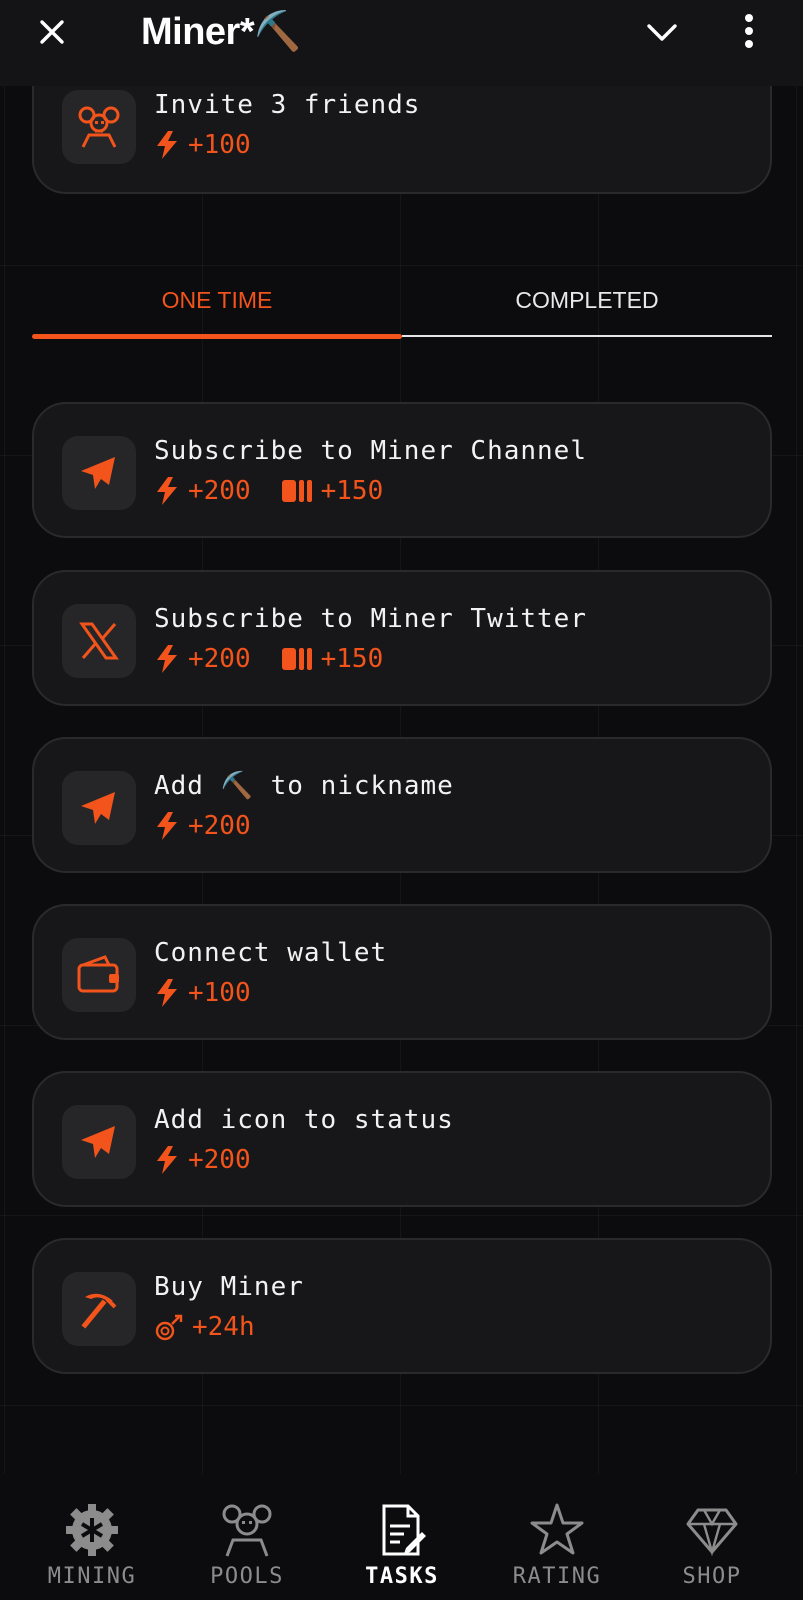 Image resolution: width=803 pixels, height=1600 pixels. What do you see at coordinates (370, 451) in the screenshot?
I see `task-title: Subscribe to Miner Channel` at bounding box center [370, 451].